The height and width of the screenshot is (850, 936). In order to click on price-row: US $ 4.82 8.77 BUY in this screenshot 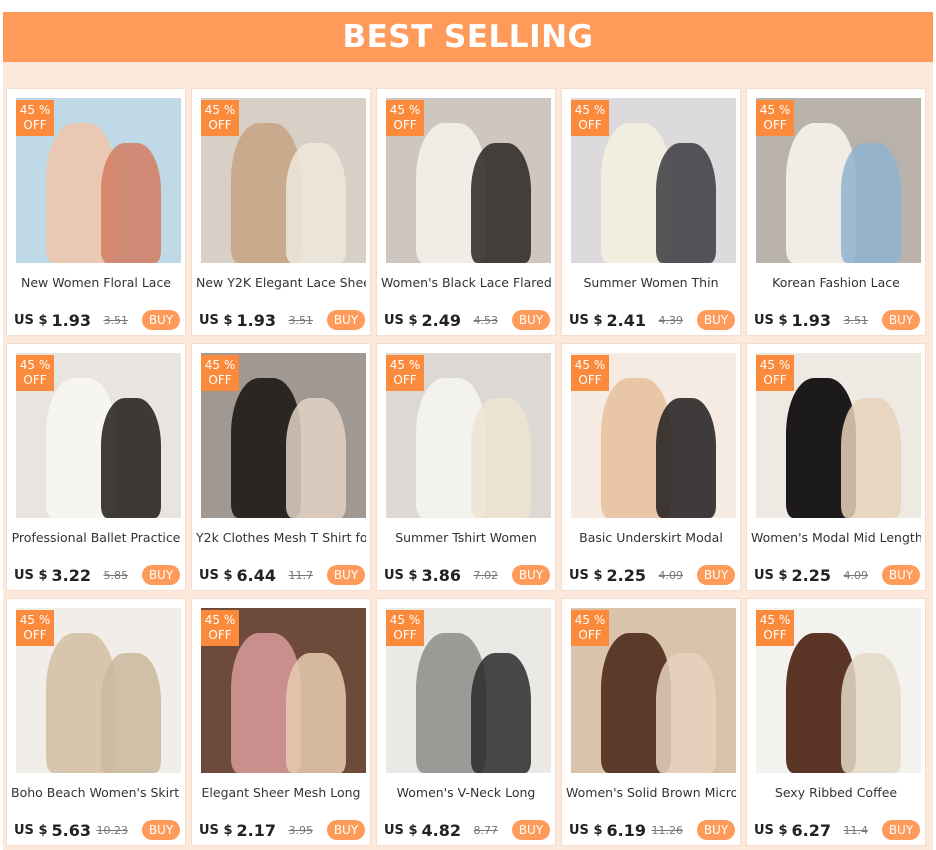, I will do `click(467, 830)`.